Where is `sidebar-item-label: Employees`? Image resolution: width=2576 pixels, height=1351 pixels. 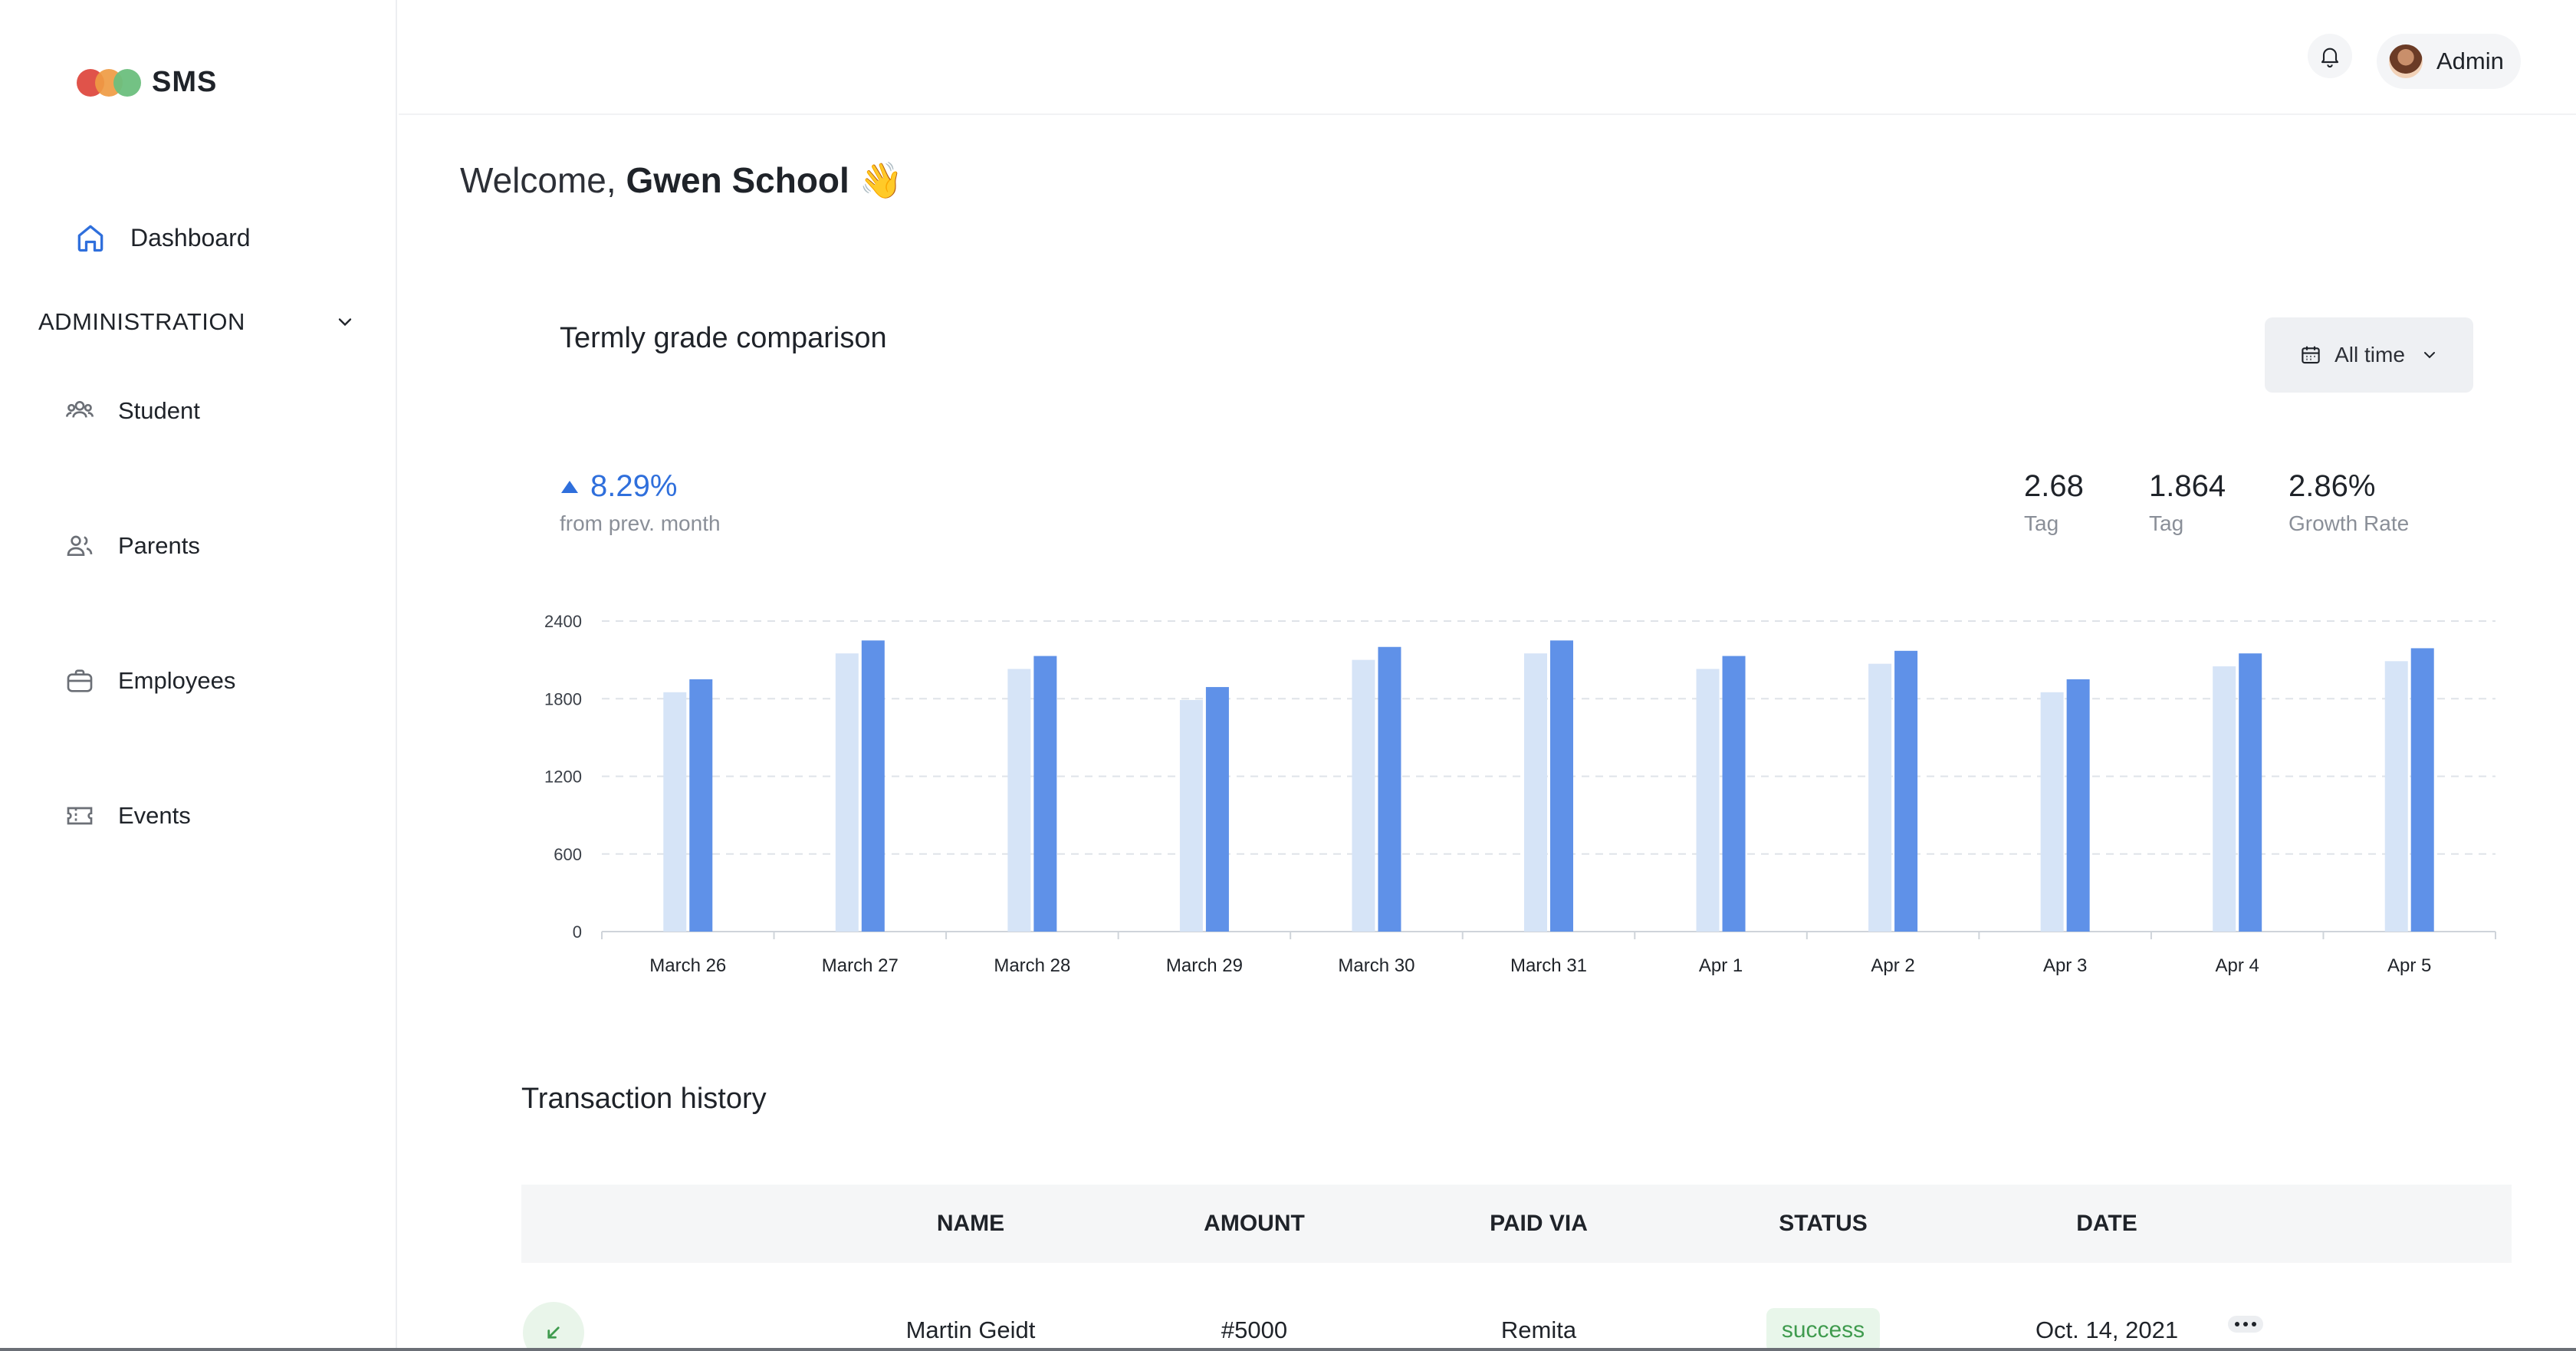 sidebar-item-label: Employees is located at coordinates (177, 680).